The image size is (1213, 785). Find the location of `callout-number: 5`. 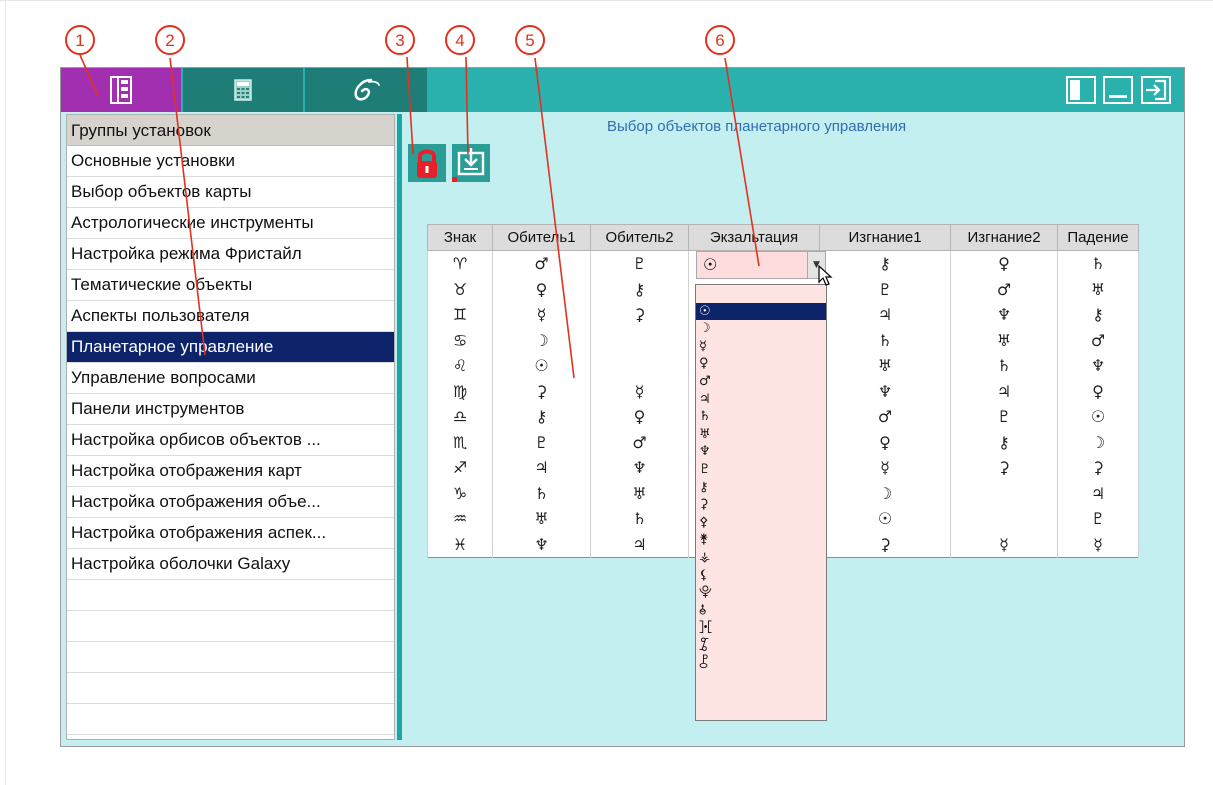

callout-number: 5 is located at coordinates (529, 40).